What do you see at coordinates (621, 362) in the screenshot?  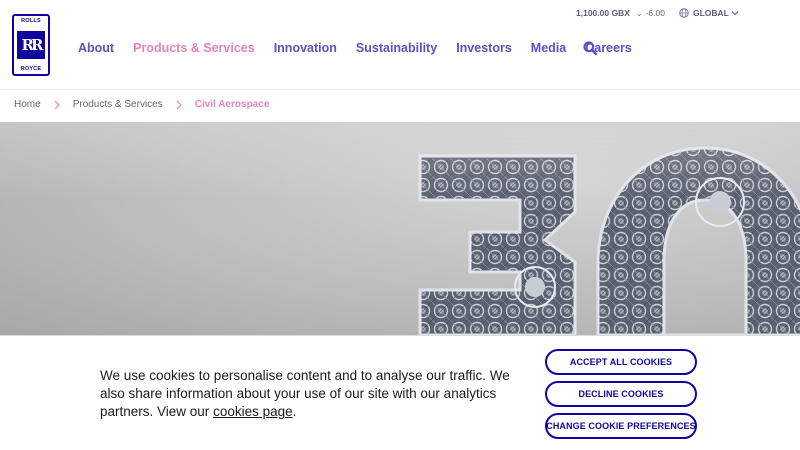 I see `accept-all-cookies-button: ACCEPT ALL COOKIES` at bounding box center [621, 362].